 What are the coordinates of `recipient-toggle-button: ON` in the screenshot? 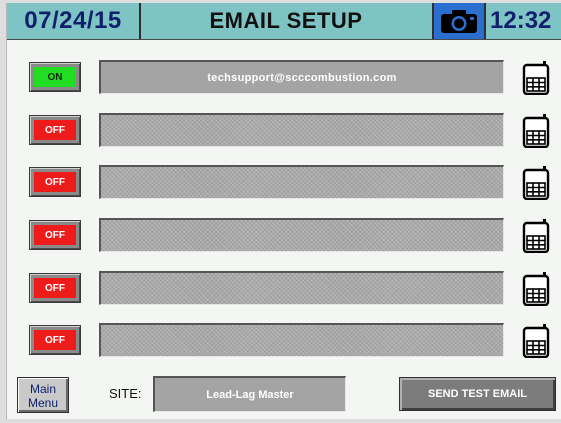 It's located at (55, 77).